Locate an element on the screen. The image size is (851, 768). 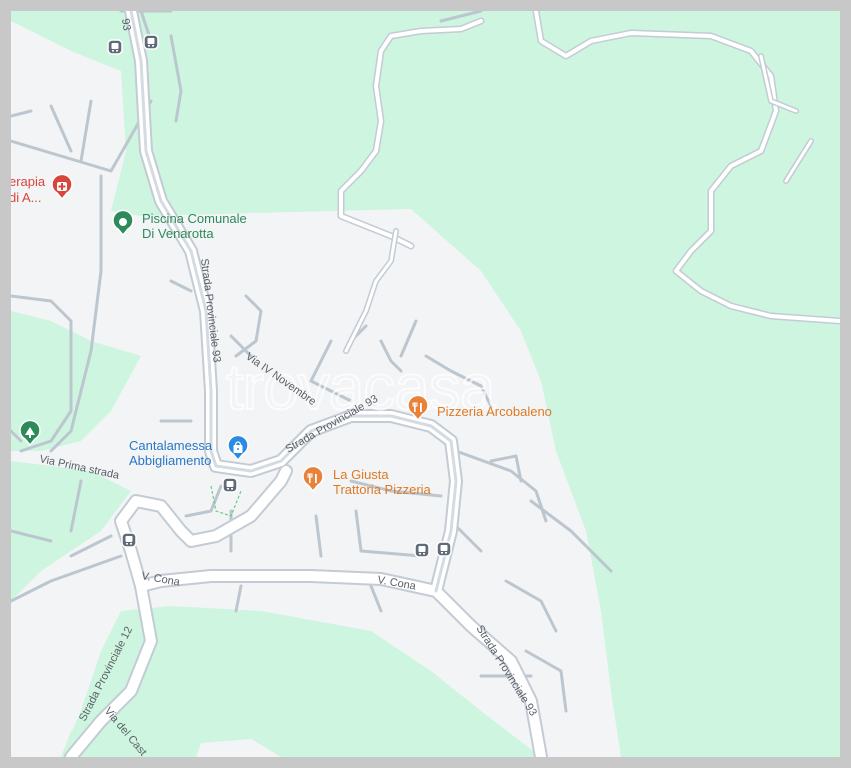
la-giusta-label-line1: La Giusta is located at coordinates (361, 474).